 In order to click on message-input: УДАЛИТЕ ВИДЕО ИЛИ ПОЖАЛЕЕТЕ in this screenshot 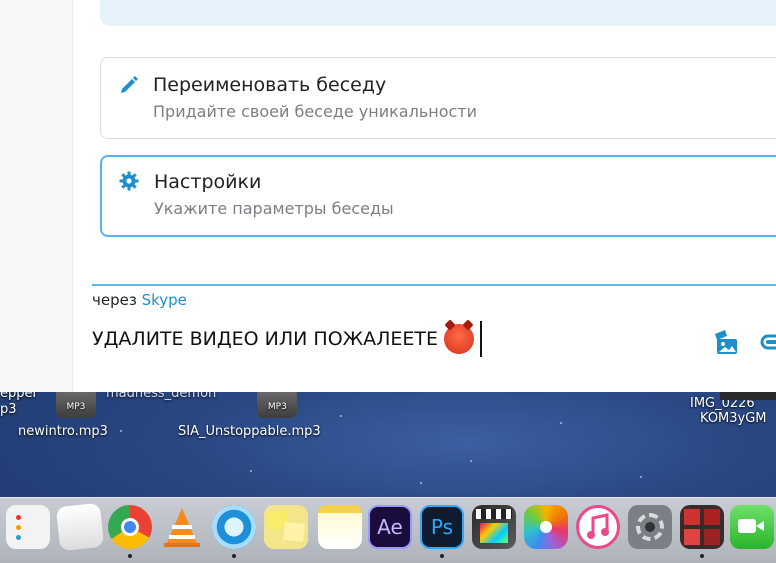, I will do `click(287, 339)`.